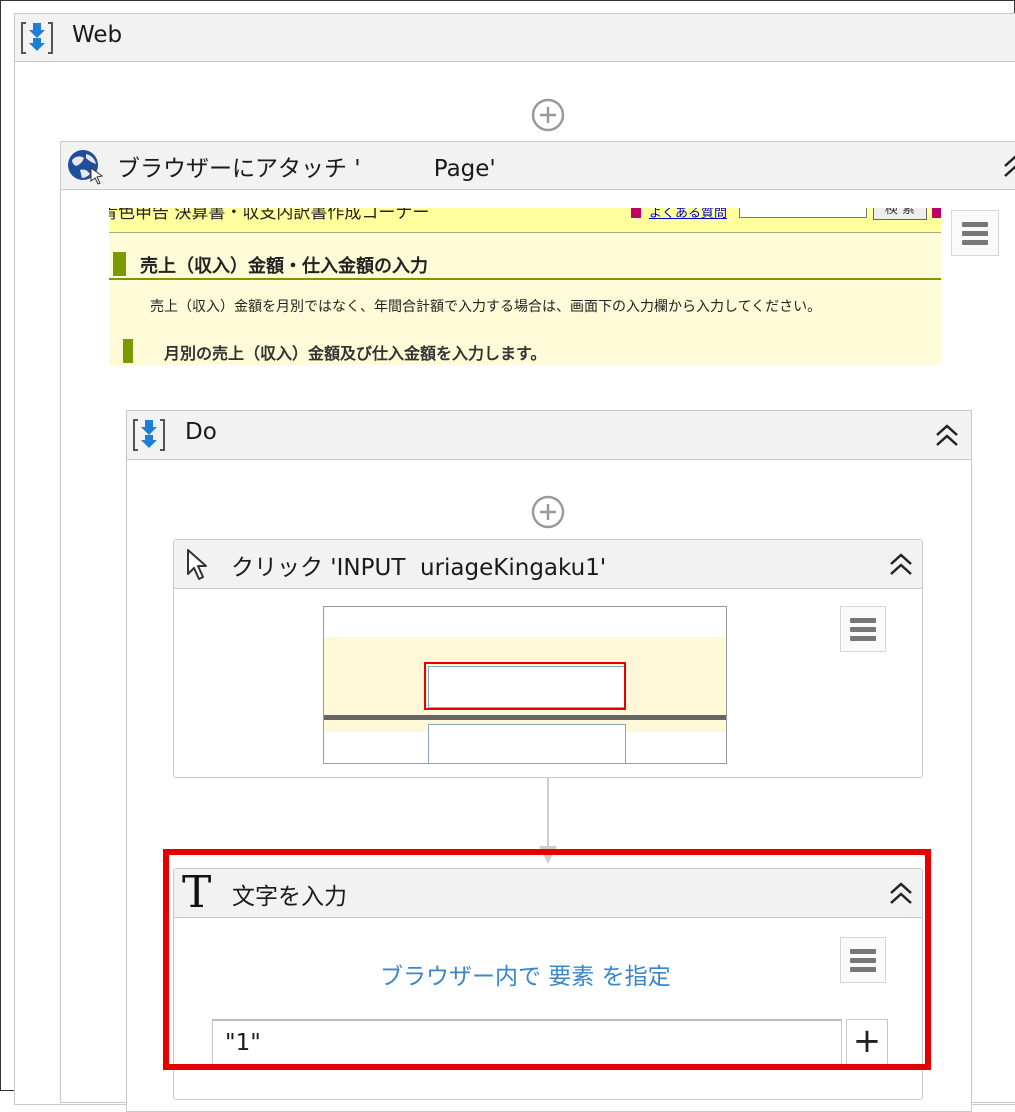 The width and height of the screenshot is (1015, 1112). Describe the element at coordinates (936, 213) in the screenshot. I see `page-help-icon` at that location.